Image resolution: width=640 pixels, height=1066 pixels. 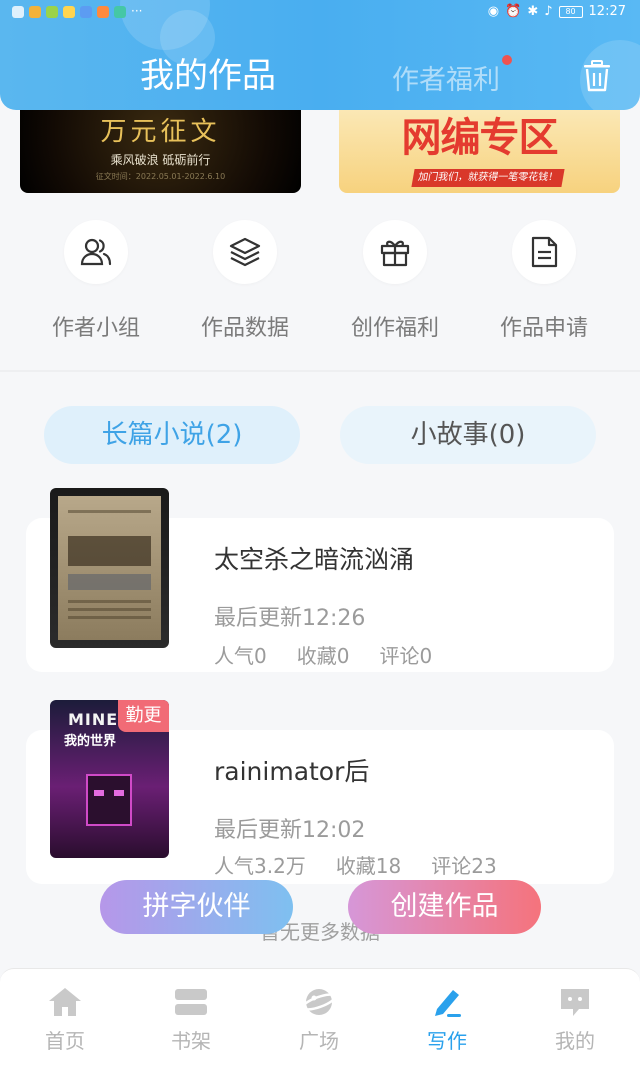 What do you see at coordinates (575, 1002) in the screenshot?
I see `profile-chat-icon` at bounding box center [575, 1002].